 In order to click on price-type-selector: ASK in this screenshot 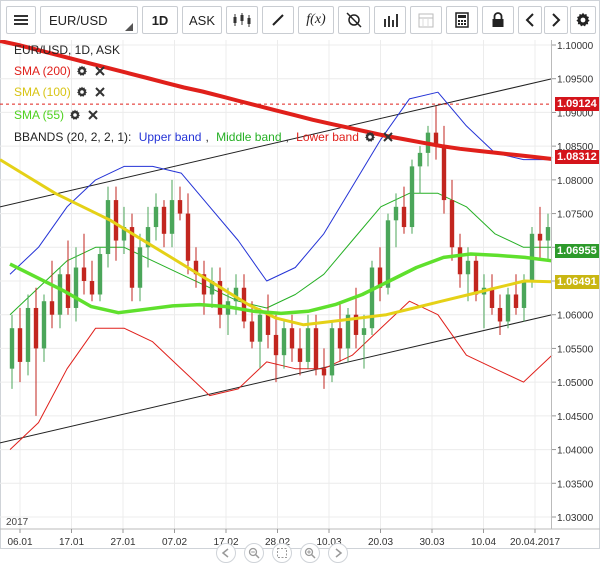, I will do `click(202, 20)`.